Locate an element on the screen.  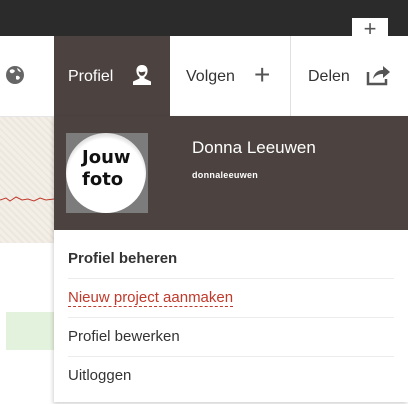
nav-profile-label: Profiel is located at coordinates (91, 76).